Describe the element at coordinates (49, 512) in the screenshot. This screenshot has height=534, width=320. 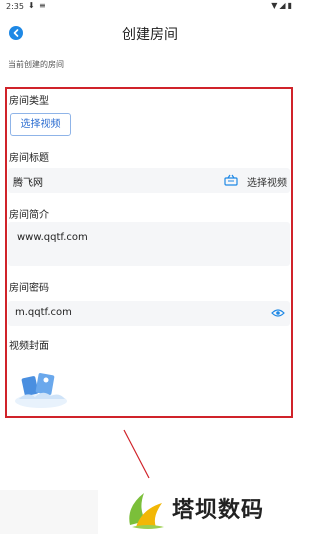
I see `bottom-area` at that location.